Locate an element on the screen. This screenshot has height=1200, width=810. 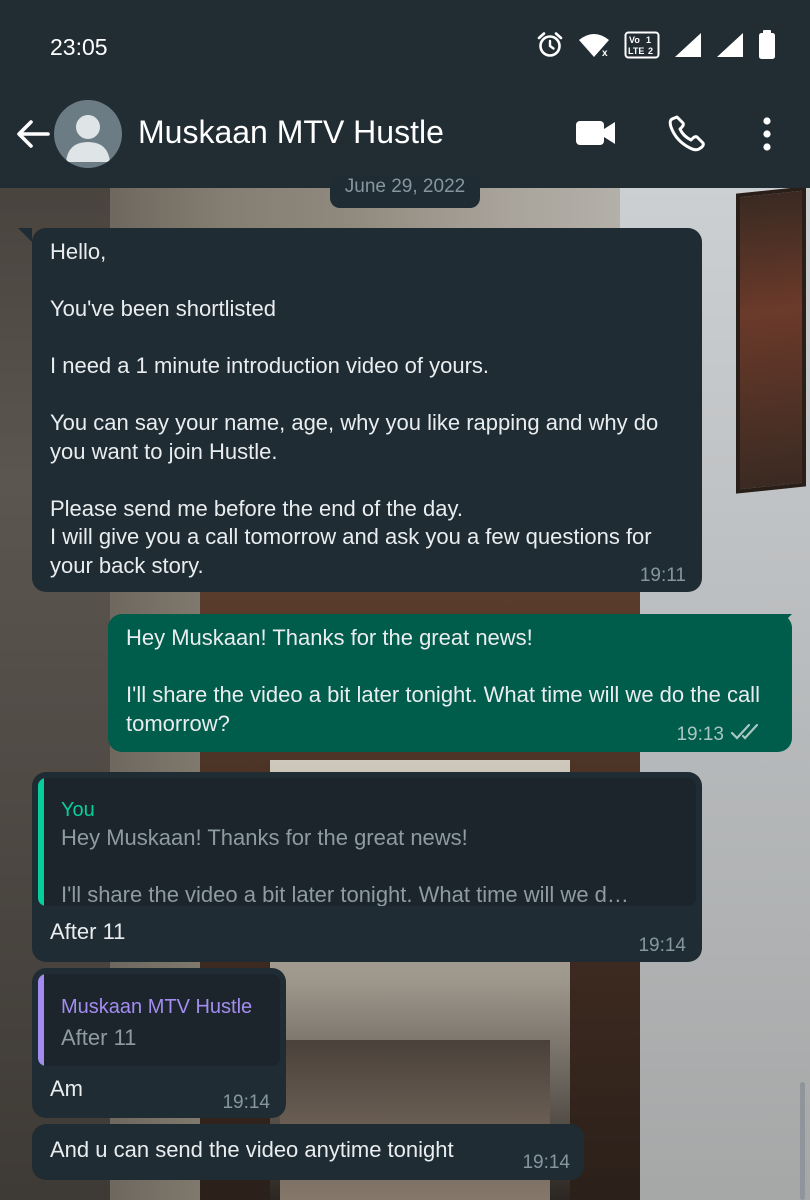
status-time: 23:05 is located at coordinates (79, 47).